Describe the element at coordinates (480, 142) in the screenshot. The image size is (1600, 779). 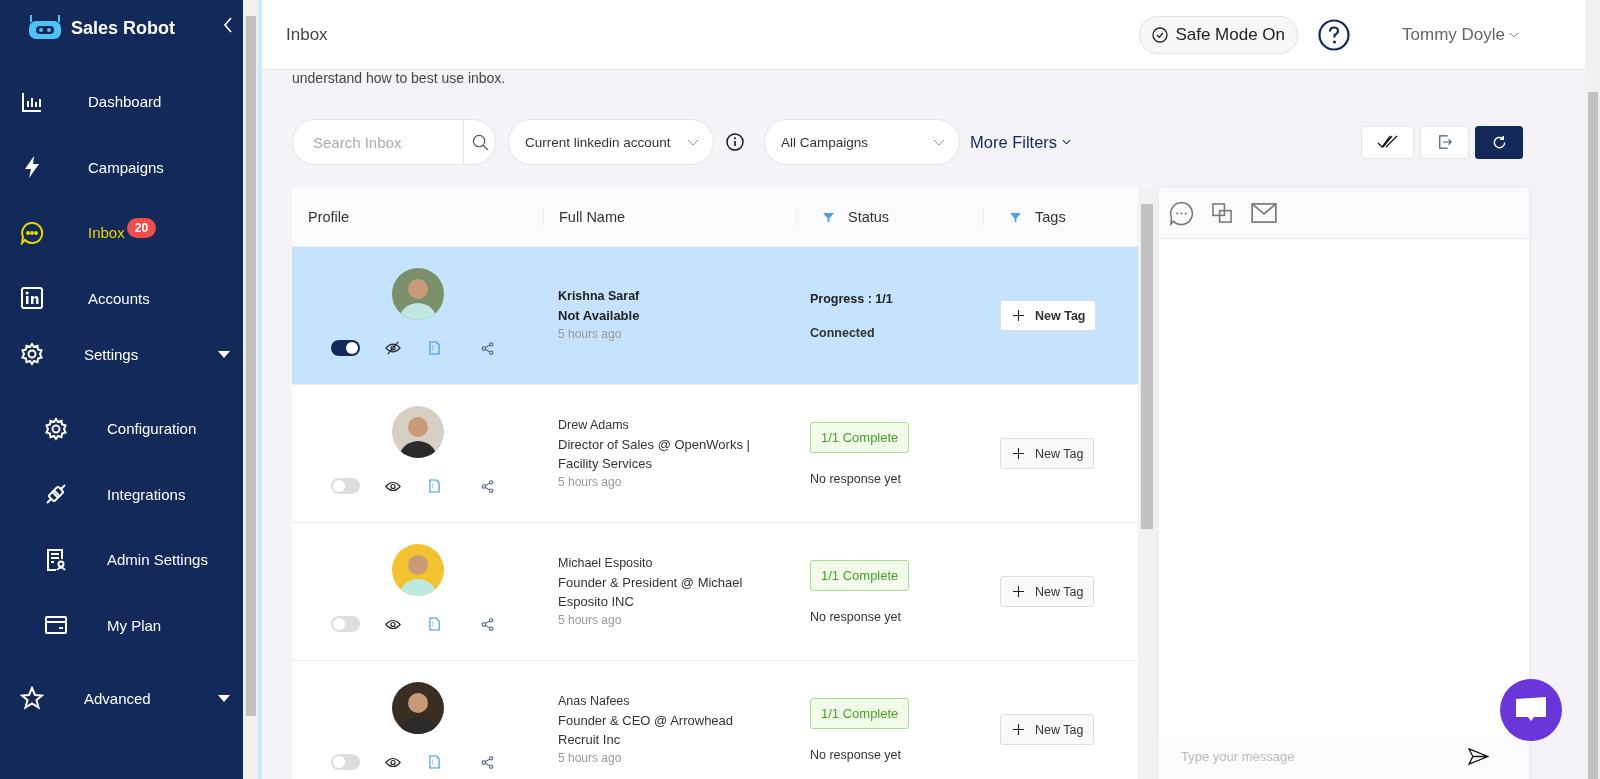
I see `search-icon` at that location.